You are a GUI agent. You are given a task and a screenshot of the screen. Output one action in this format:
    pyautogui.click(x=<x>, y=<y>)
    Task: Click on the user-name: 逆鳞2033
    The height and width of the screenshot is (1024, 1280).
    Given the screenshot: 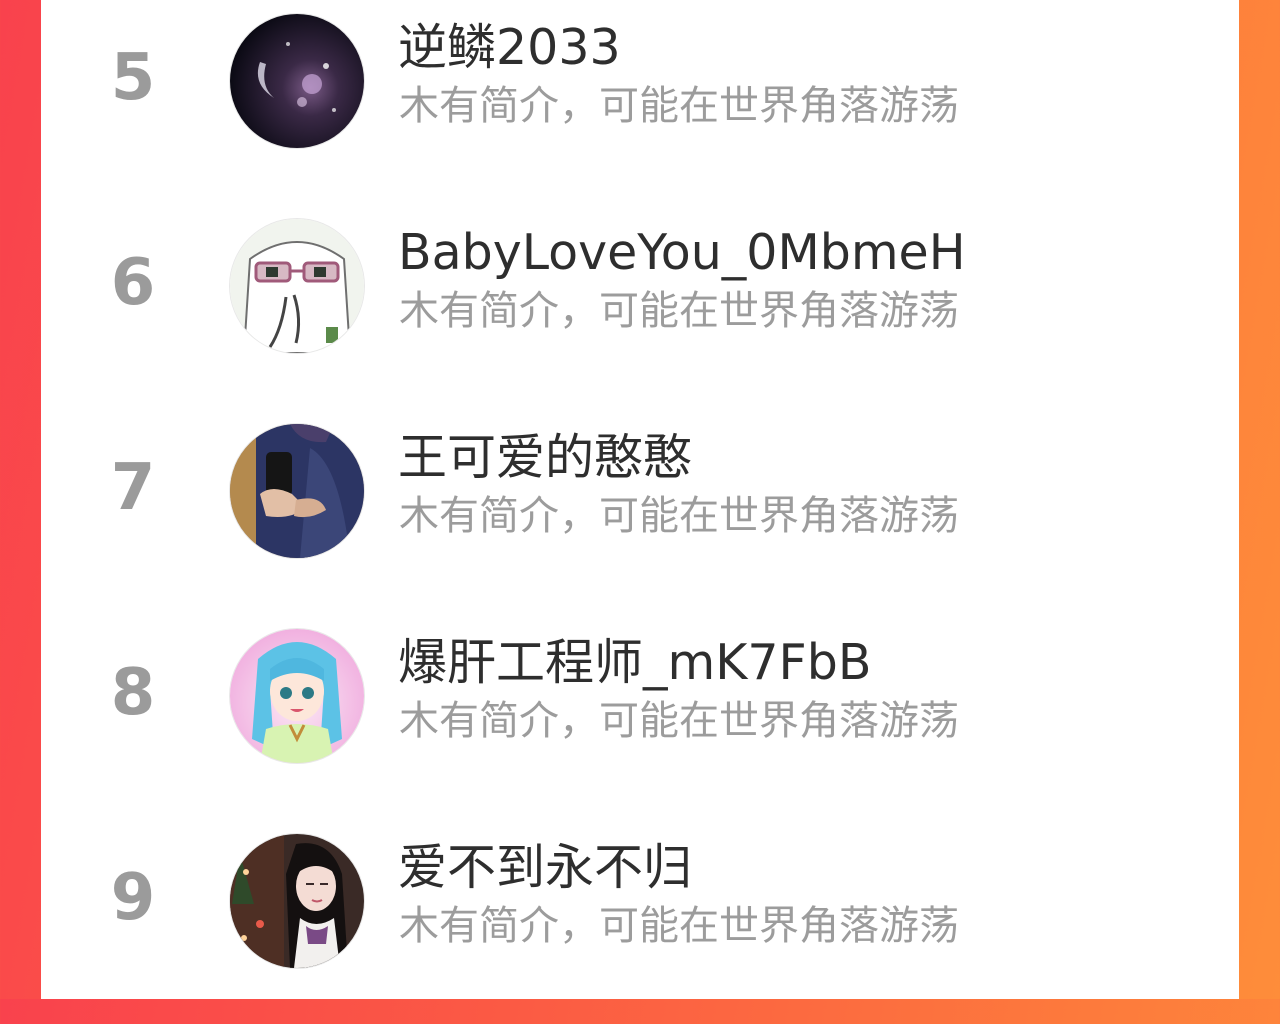 What is the action you would take?
    pyautogui.click(x=509, y=48)
    